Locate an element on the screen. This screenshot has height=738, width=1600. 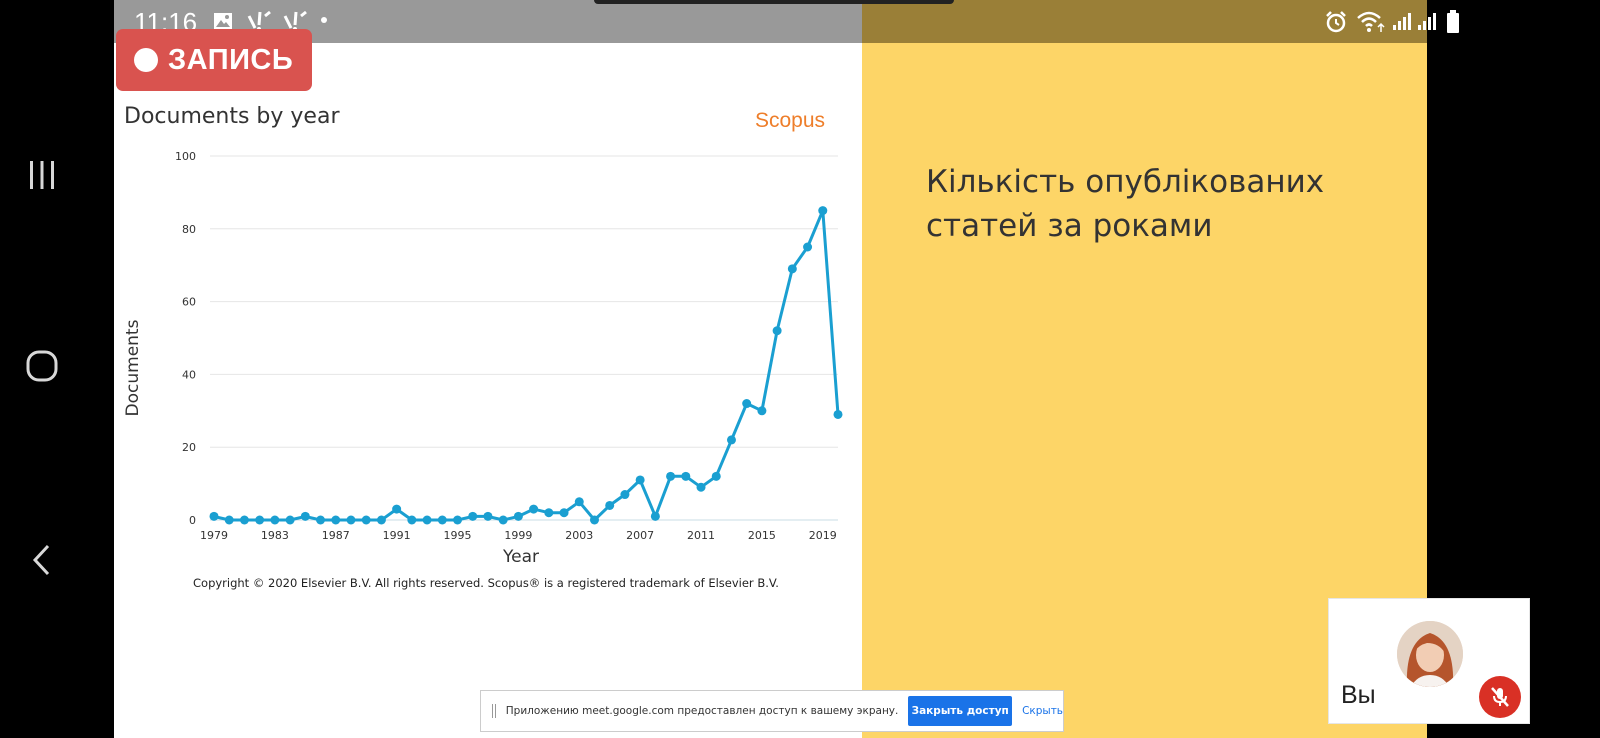
recent-apps-button is located at coordinates (42, 175).